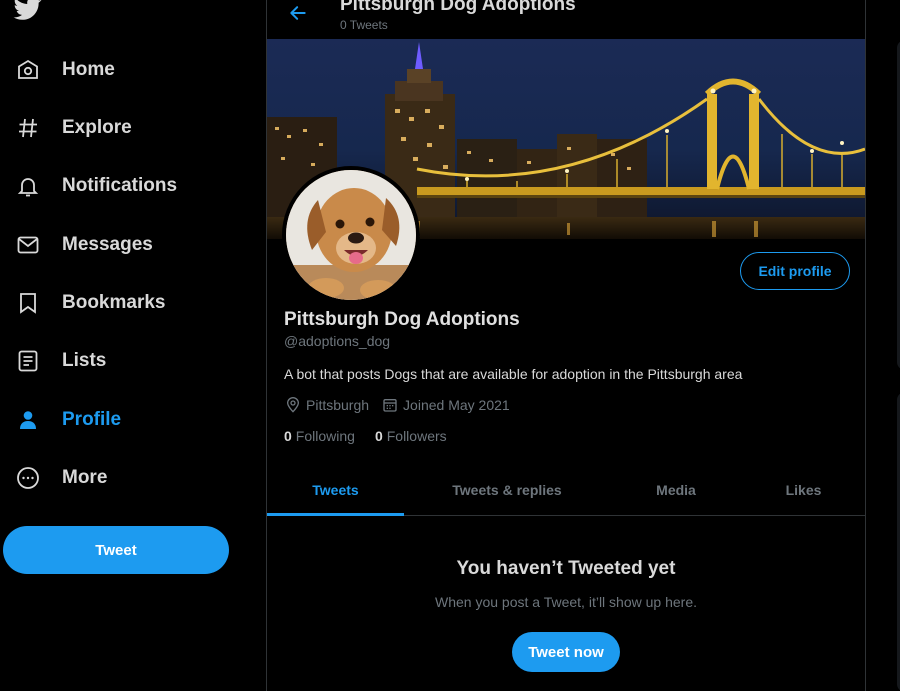 This screenshot has height=691, width=900. What do you see at coordinates (335, 490) in the screenshot?
I see `tab-tweets: Tweets` at bounding box center [335, 490].